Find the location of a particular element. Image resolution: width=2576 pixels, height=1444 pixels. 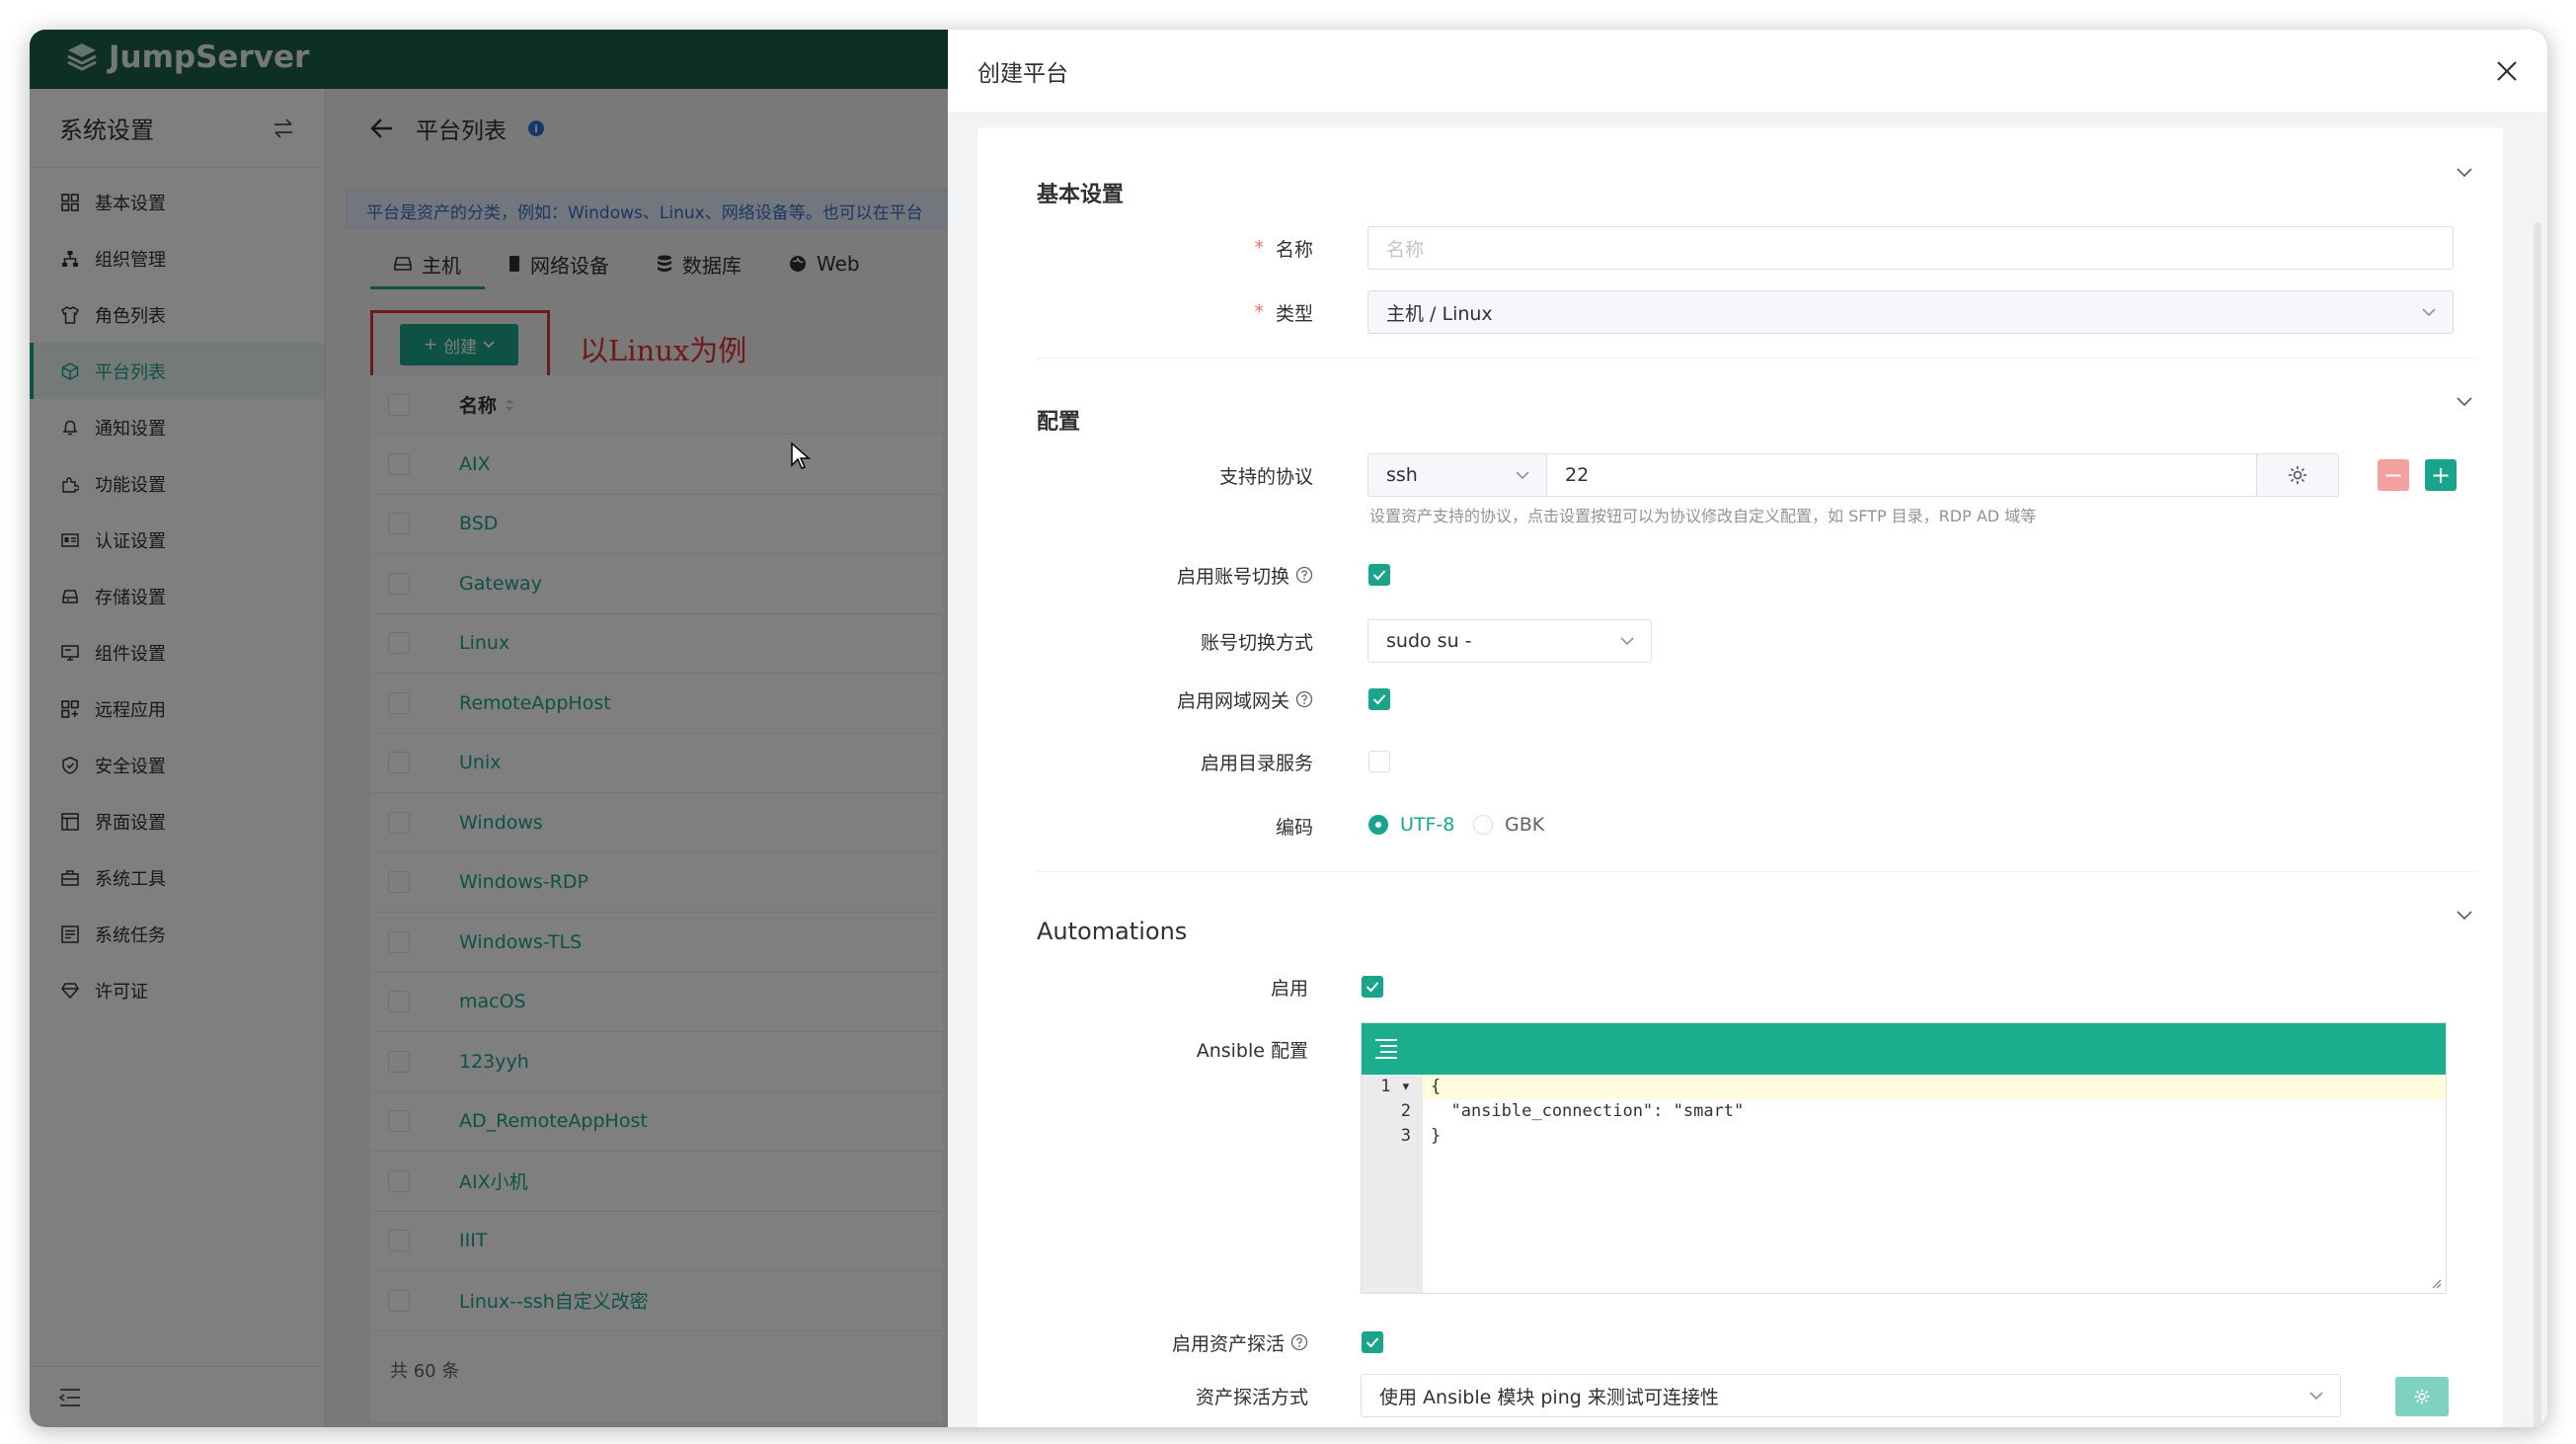

section-config-title: 配置 is located at coordinates (1059, 422).